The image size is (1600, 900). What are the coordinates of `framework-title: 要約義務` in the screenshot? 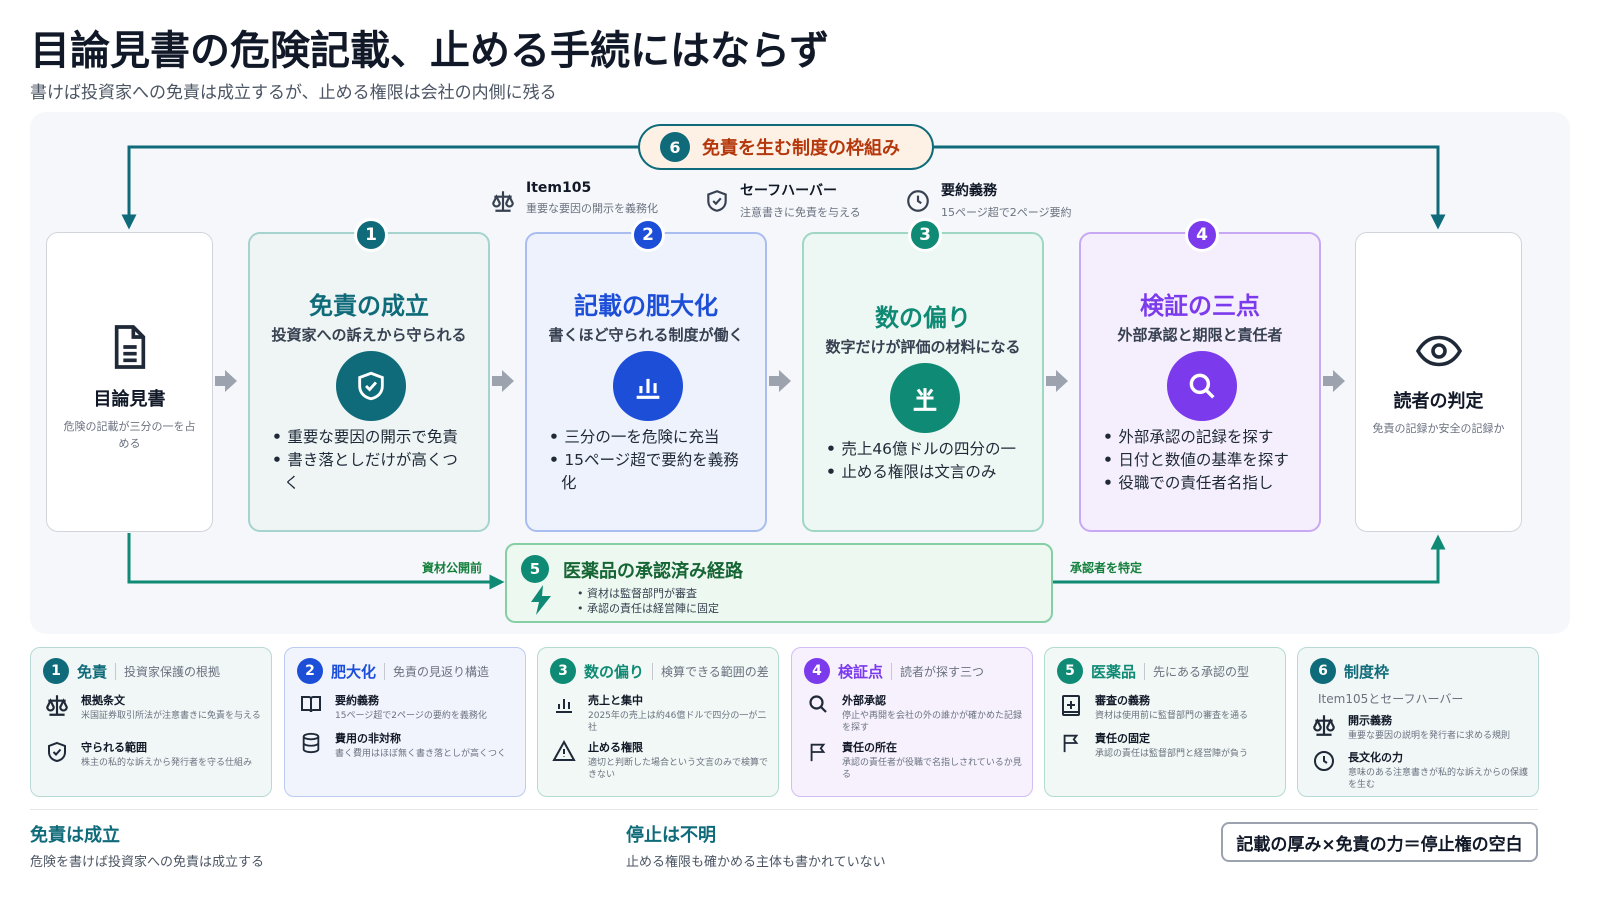 It's located at (969, 191).